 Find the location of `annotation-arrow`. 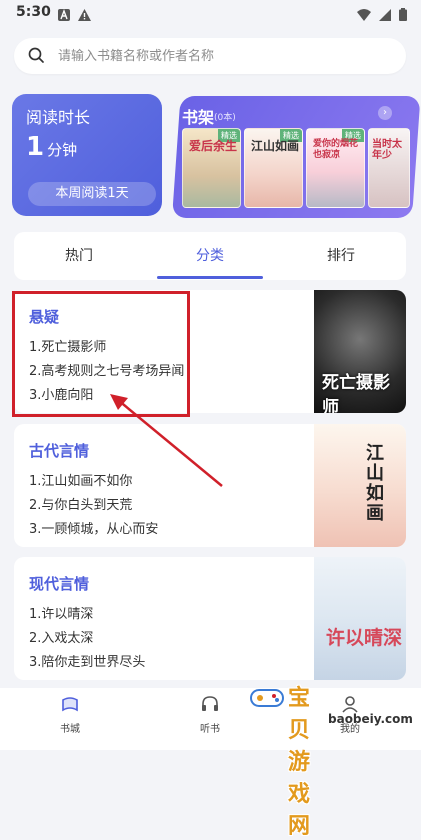

annotation-arrow is located at coordinates (166, 440).